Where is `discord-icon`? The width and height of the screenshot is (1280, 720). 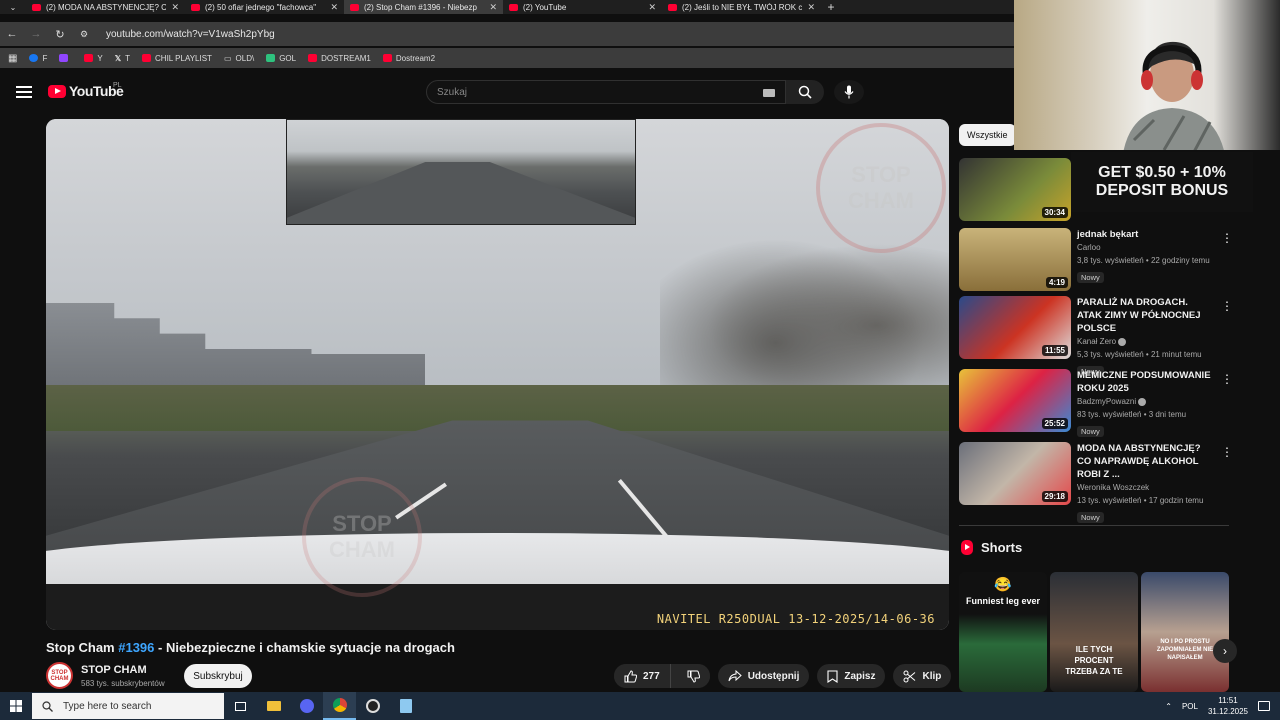
discord-icon is located at coordinates (306, 706).